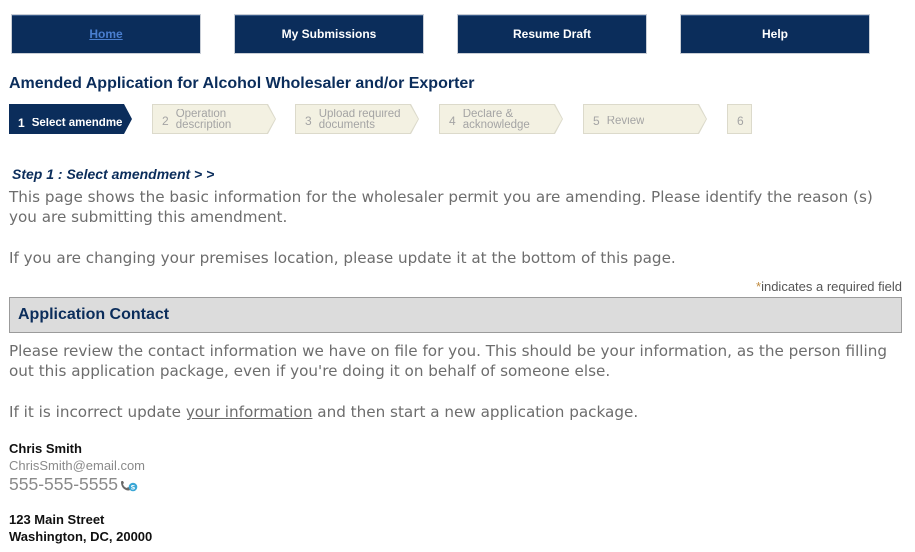  Describe the element at coordinates (133, 487) in the screenshot. I see `svg-text: S` at that location.